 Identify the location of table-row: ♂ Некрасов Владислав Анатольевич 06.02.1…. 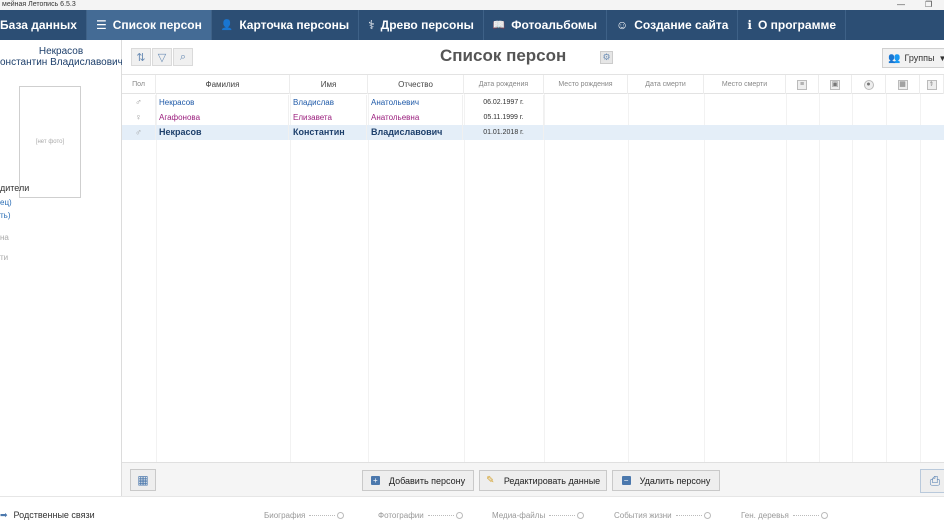
(533, 102).